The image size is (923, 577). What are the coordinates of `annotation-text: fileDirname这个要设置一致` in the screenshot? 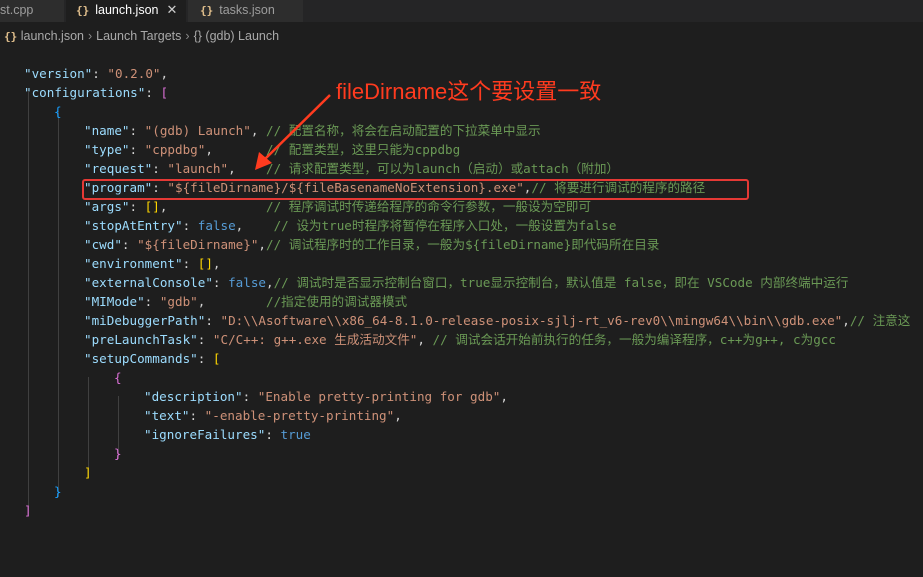 It's located at (469, 91).